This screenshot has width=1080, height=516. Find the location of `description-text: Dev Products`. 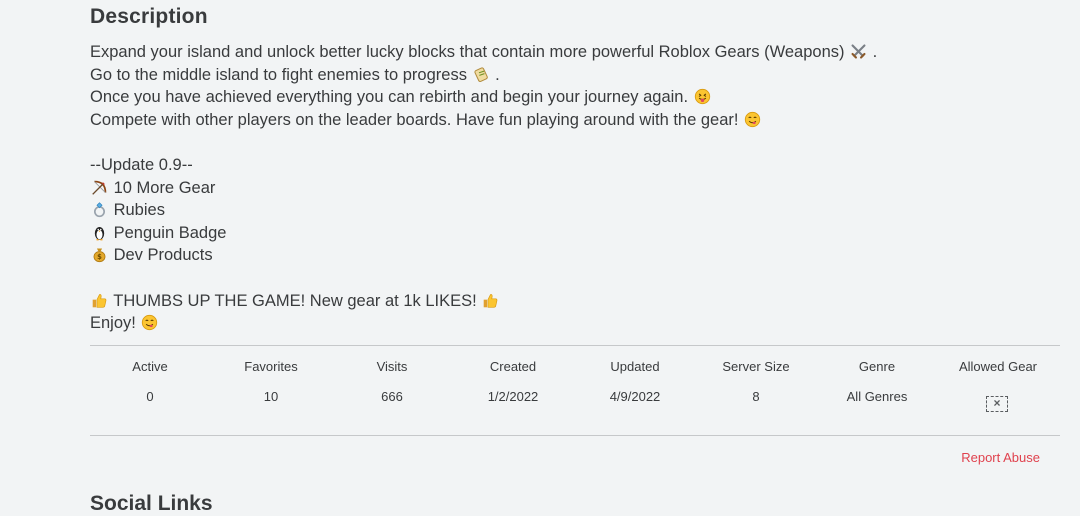

description-text: Dev Products is located at coordinates (161, 255).